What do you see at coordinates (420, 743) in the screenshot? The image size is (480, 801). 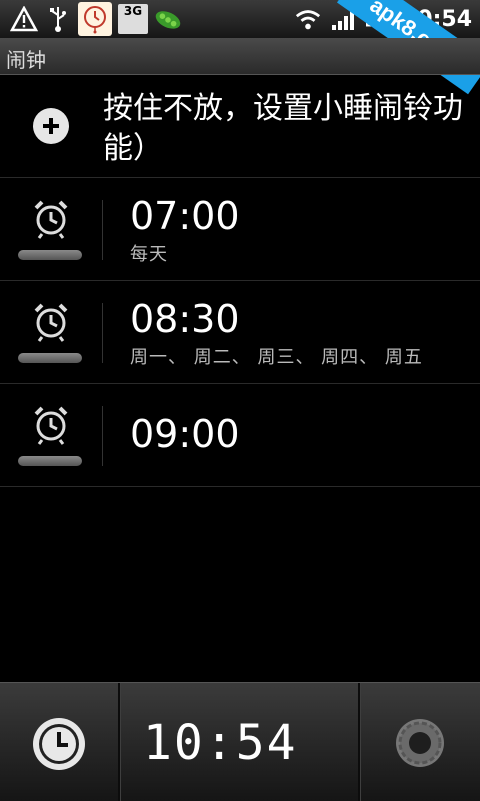 I see `settings-gear-icon` at bounding box center [420, 743].